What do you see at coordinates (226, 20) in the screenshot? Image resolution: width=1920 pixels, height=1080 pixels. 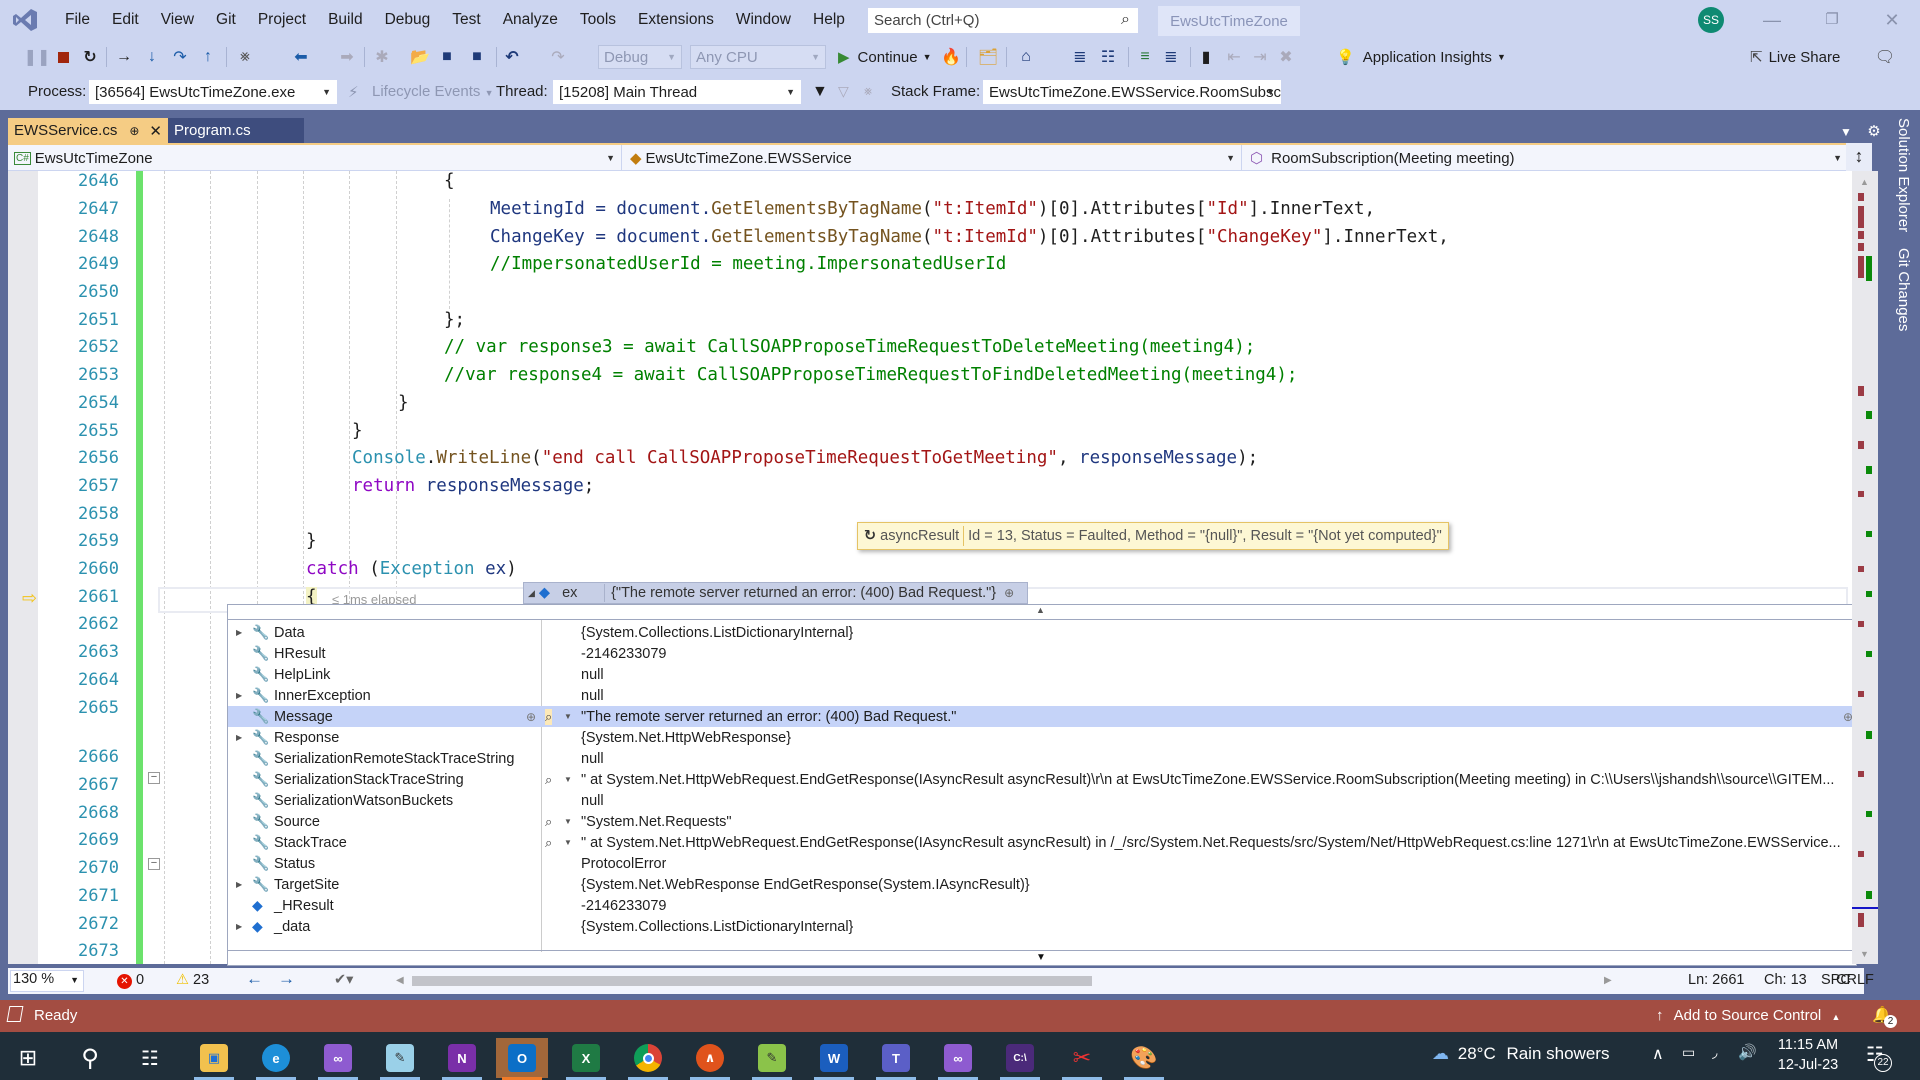 I see `menu-git: Git` at bounding box center [226, 20].